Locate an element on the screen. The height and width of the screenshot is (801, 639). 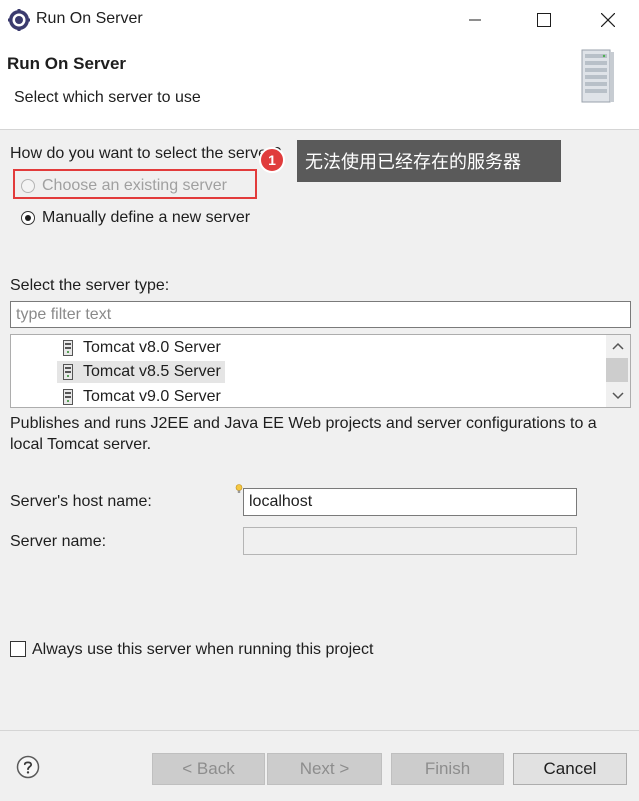
server-type-label: Select the server type: is located at coordinates (90, 285).